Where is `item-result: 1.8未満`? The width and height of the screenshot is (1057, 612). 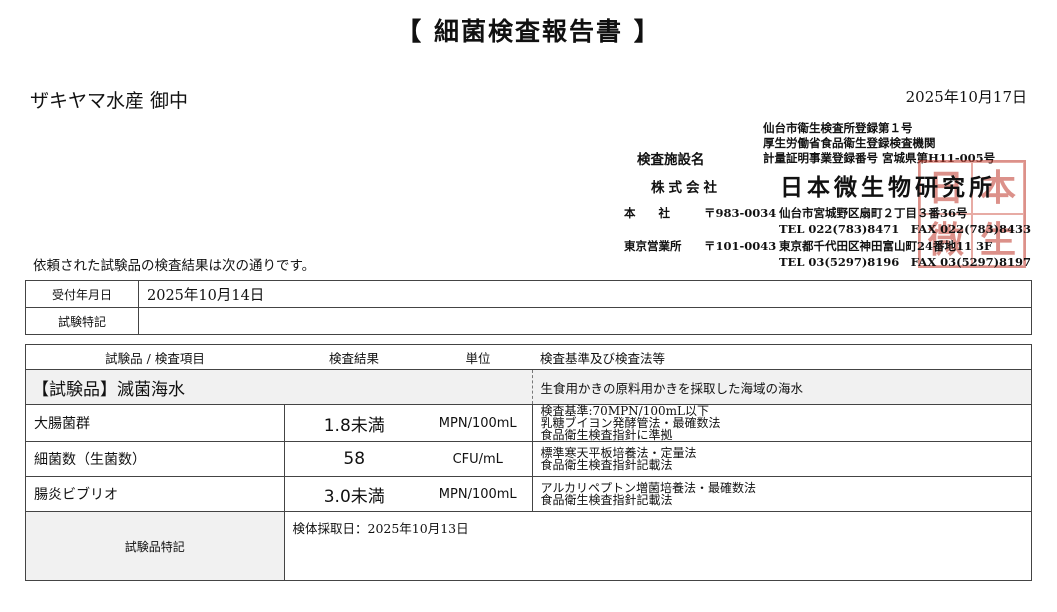
item-result: 1.8未満 is located at coordinates (353, 423).